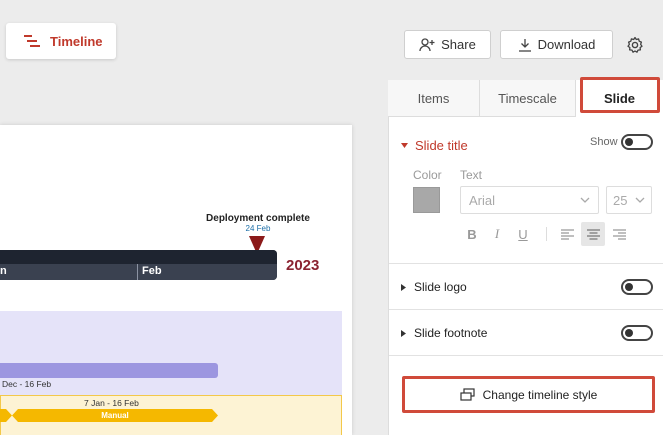 The image size is (663, 435). I want to click on slide-footnote-section-header: Slide footnote, so click(444, 333).